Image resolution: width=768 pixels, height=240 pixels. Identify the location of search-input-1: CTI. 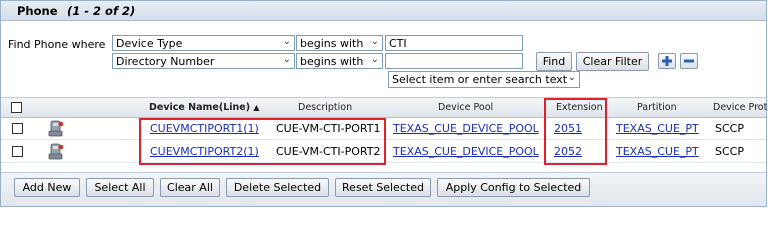
(454, 43).